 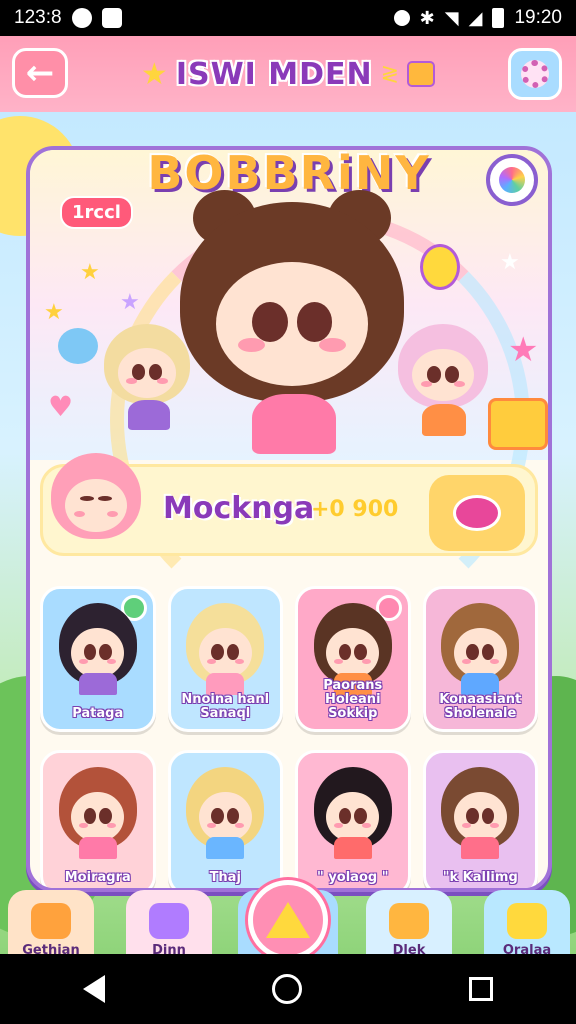 I want to click on system-back-icon, so click(x=94, y=989).